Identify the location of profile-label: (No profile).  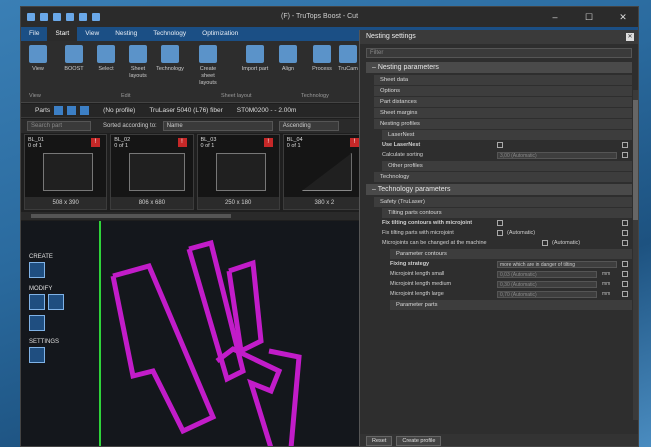
(119, 110).